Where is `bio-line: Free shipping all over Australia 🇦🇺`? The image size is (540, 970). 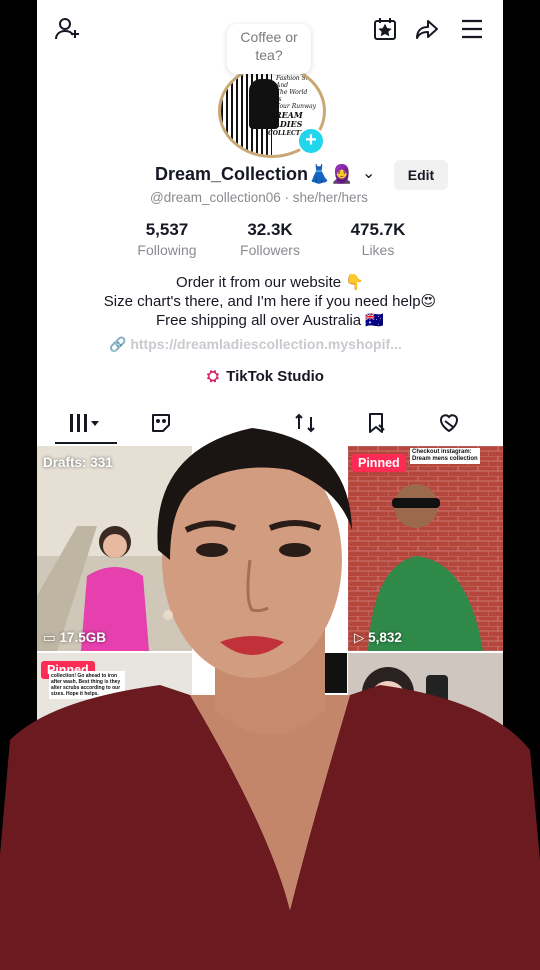
bio-line: Free shipping all over Australia 🇦🇺 is located at coordinates (270, 320).